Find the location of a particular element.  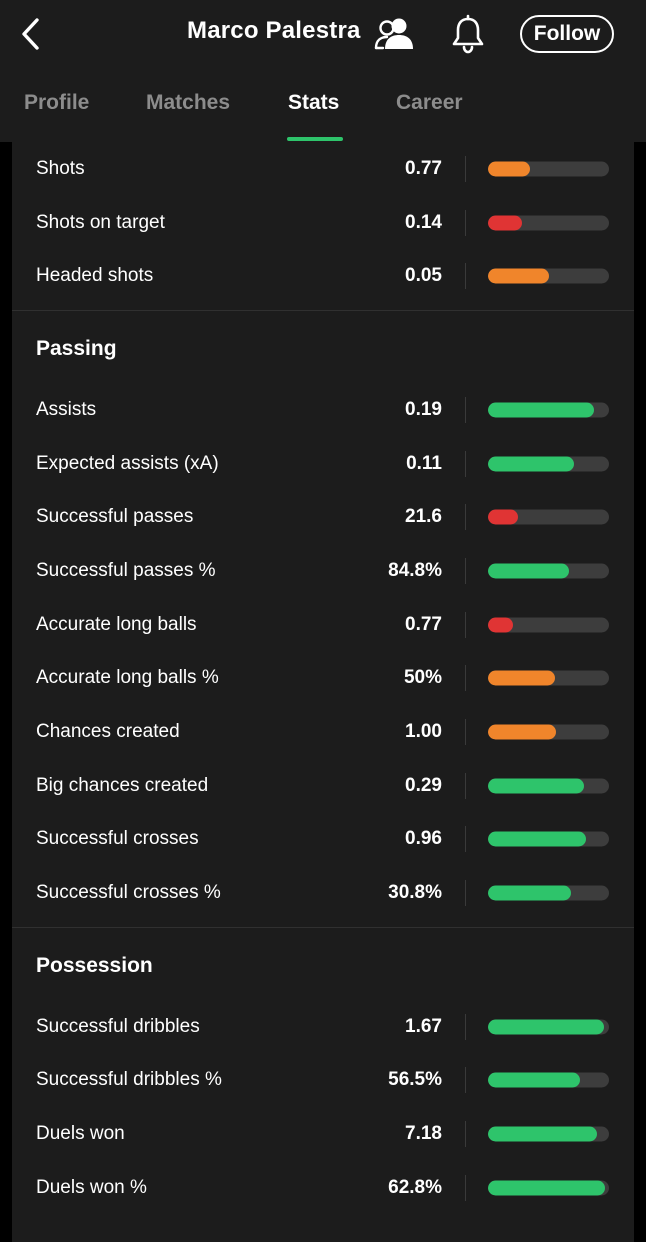

stat-label: Duels won % is located at coordinates (91, 1187).